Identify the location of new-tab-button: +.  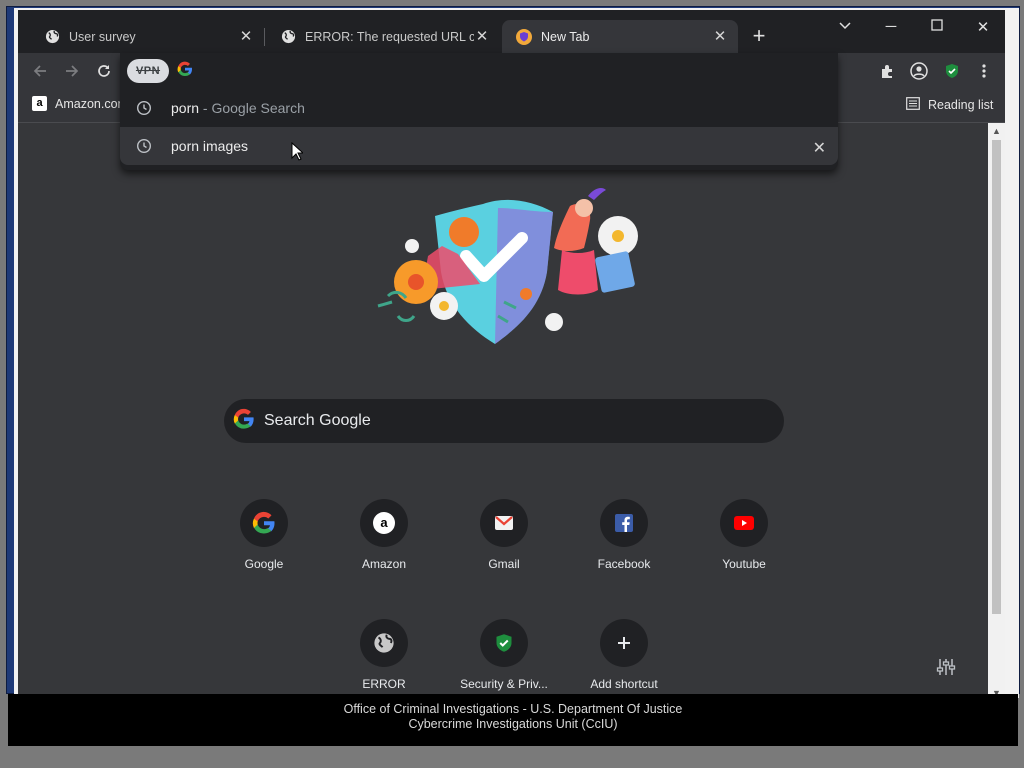
(759, 36).